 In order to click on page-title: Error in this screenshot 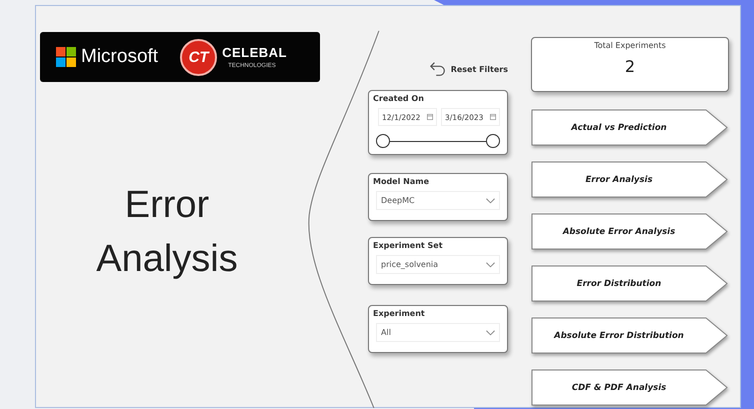, I will do `click(167, 205)`.